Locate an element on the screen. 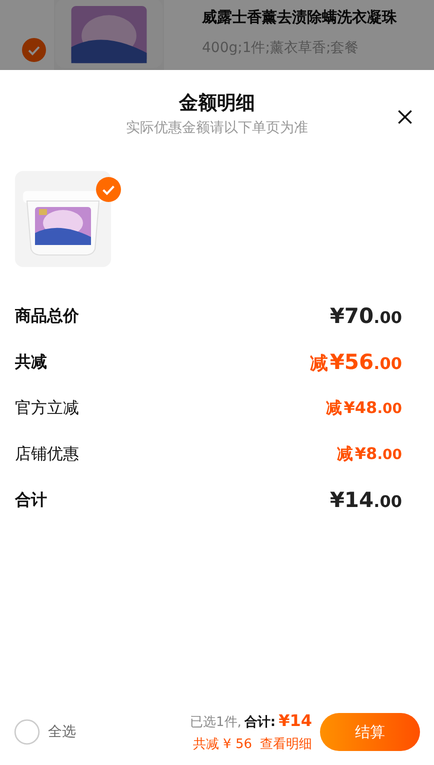 The image size is (434, 765). amount-value: ¥70.00 is located at coordinates (366, 316).